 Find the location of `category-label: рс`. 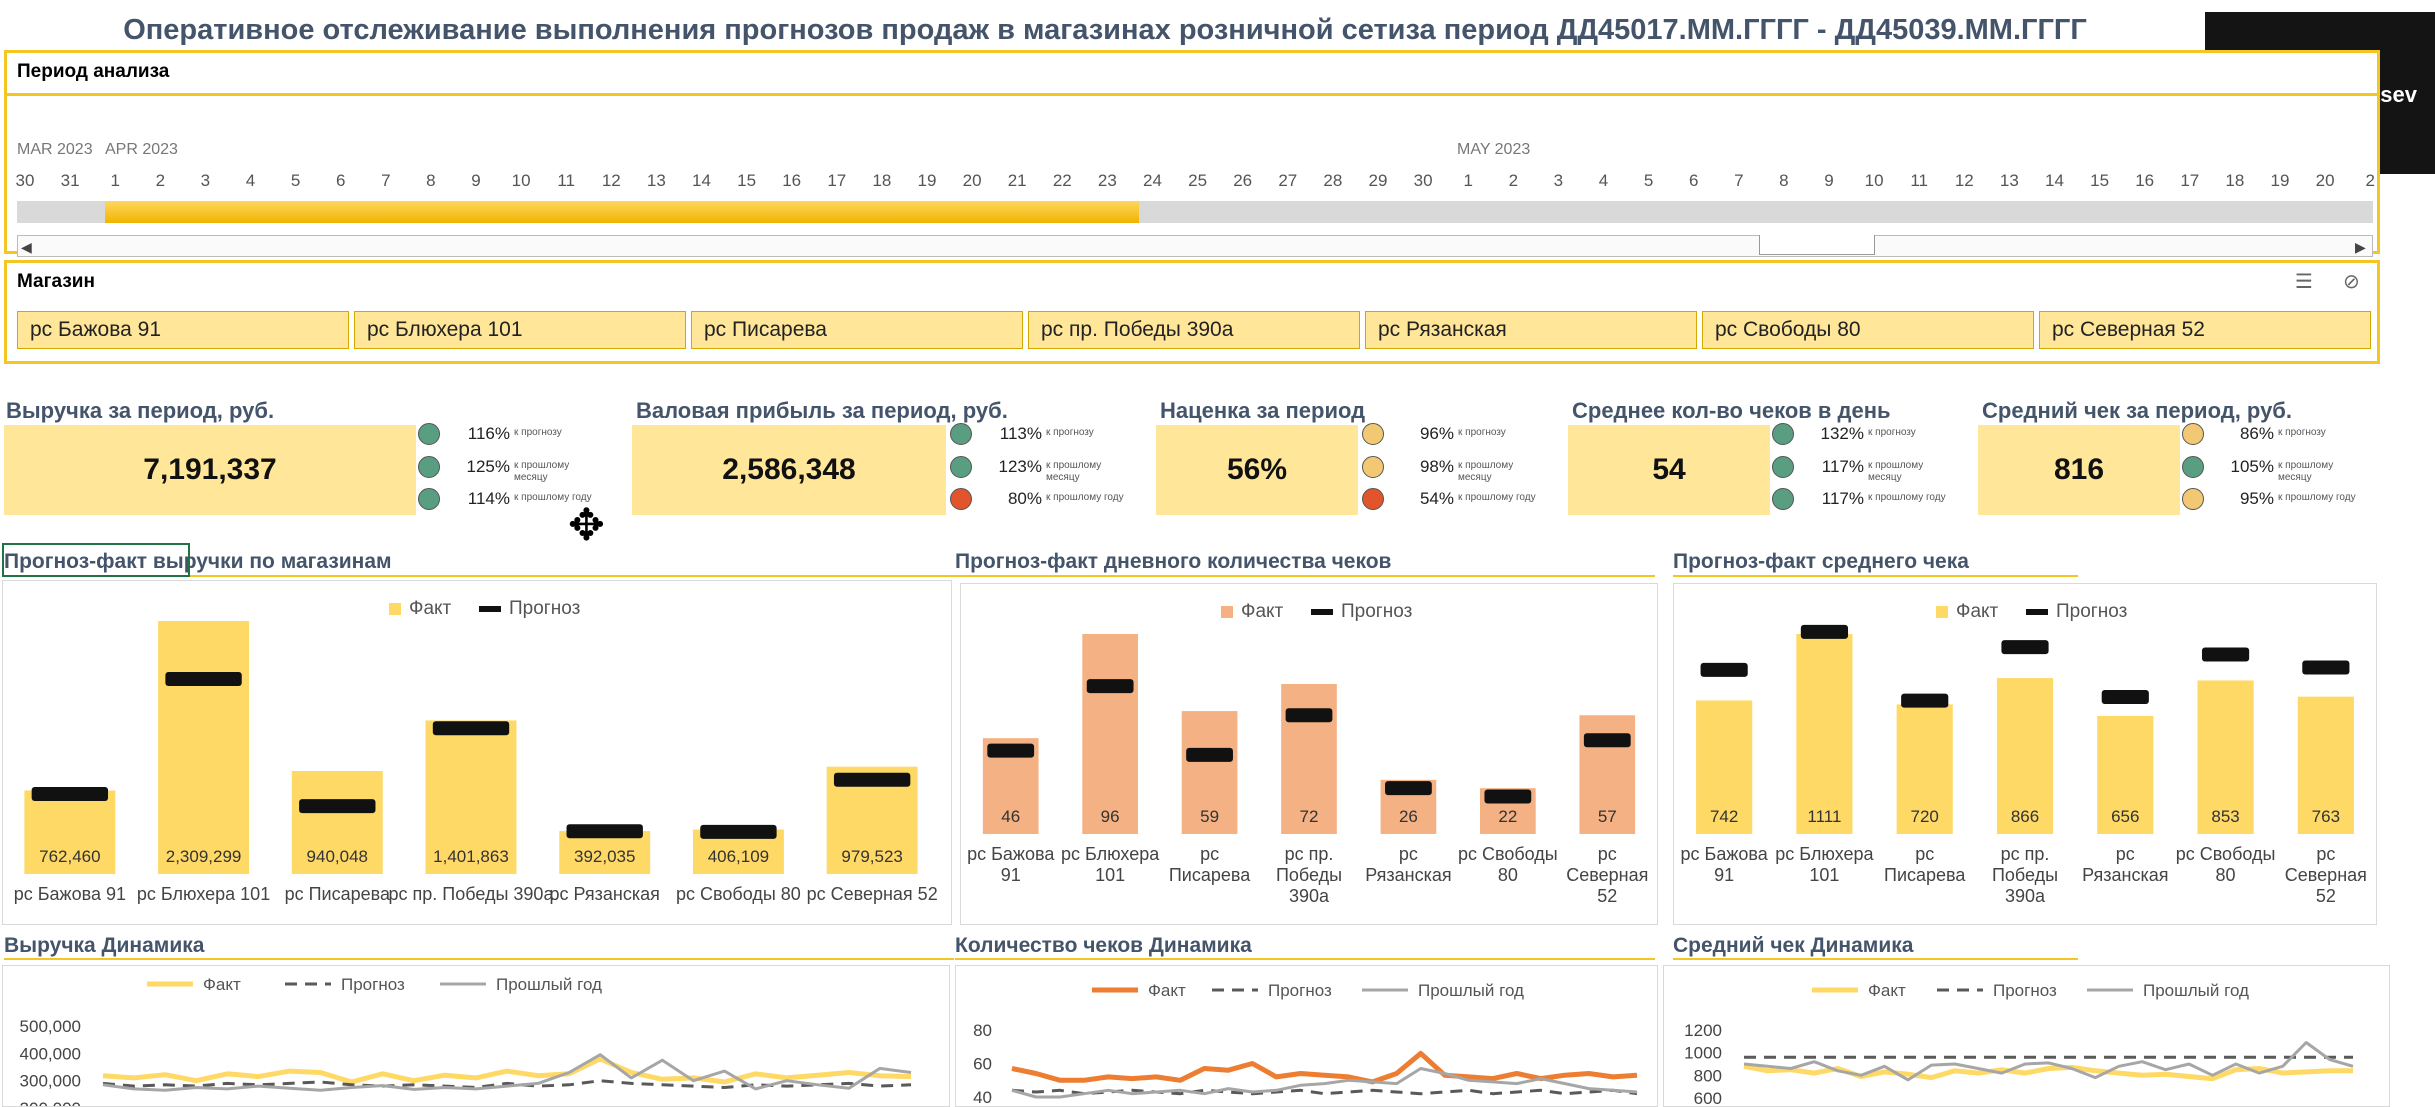

category-label: рс is located at coordinates (1607, 854).